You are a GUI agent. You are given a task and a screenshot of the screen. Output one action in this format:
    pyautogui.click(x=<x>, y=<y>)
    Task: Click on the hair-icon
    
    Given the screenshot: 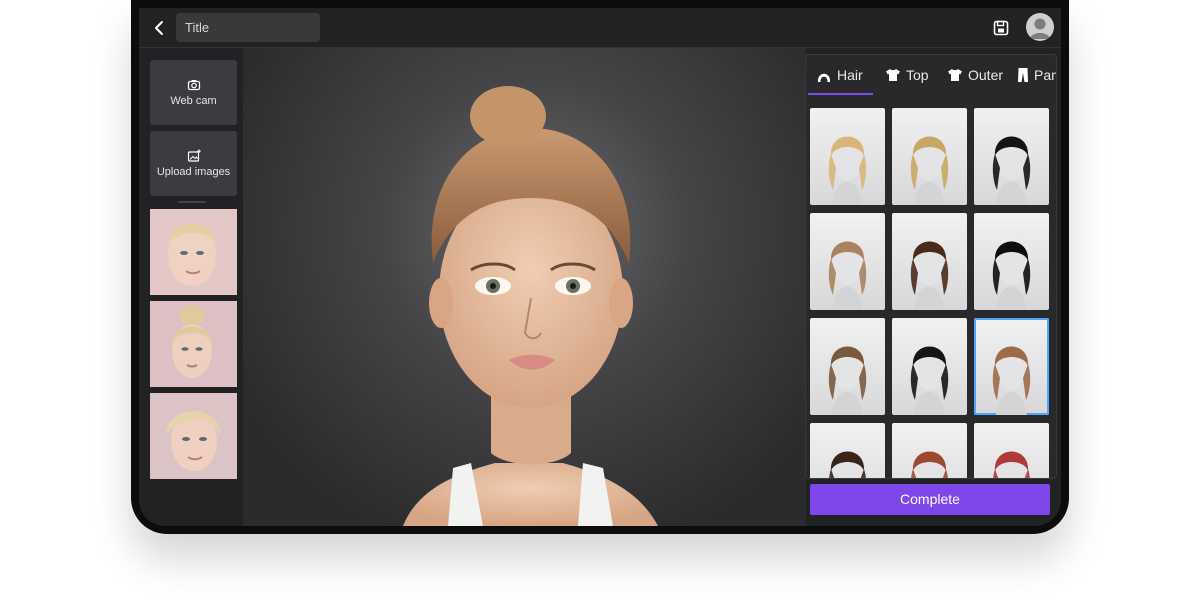 What is the action you would take?
    pyautogui.click(x=824, y=77)
    